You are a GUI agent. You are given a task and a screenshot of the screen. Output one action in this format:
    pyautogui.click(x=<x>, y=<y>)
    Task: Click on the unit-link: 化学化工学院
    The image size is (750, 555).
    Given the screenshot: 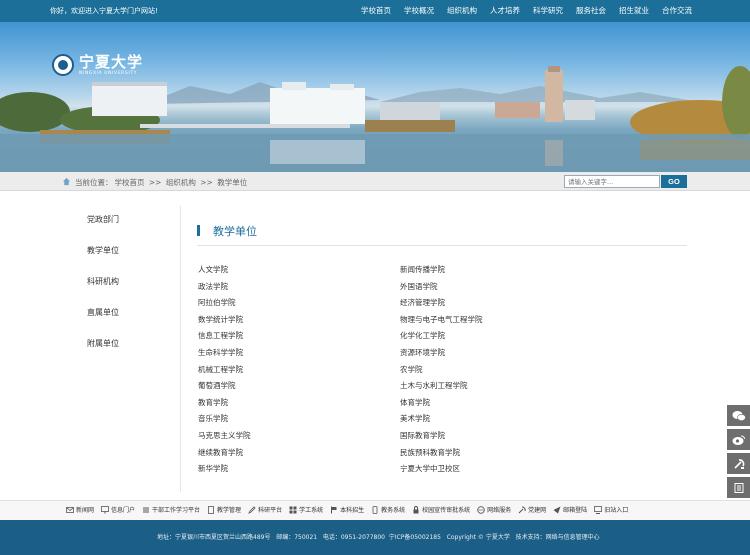 What is the action you would take?
    pyautogui.click(x=500, y=338)
    